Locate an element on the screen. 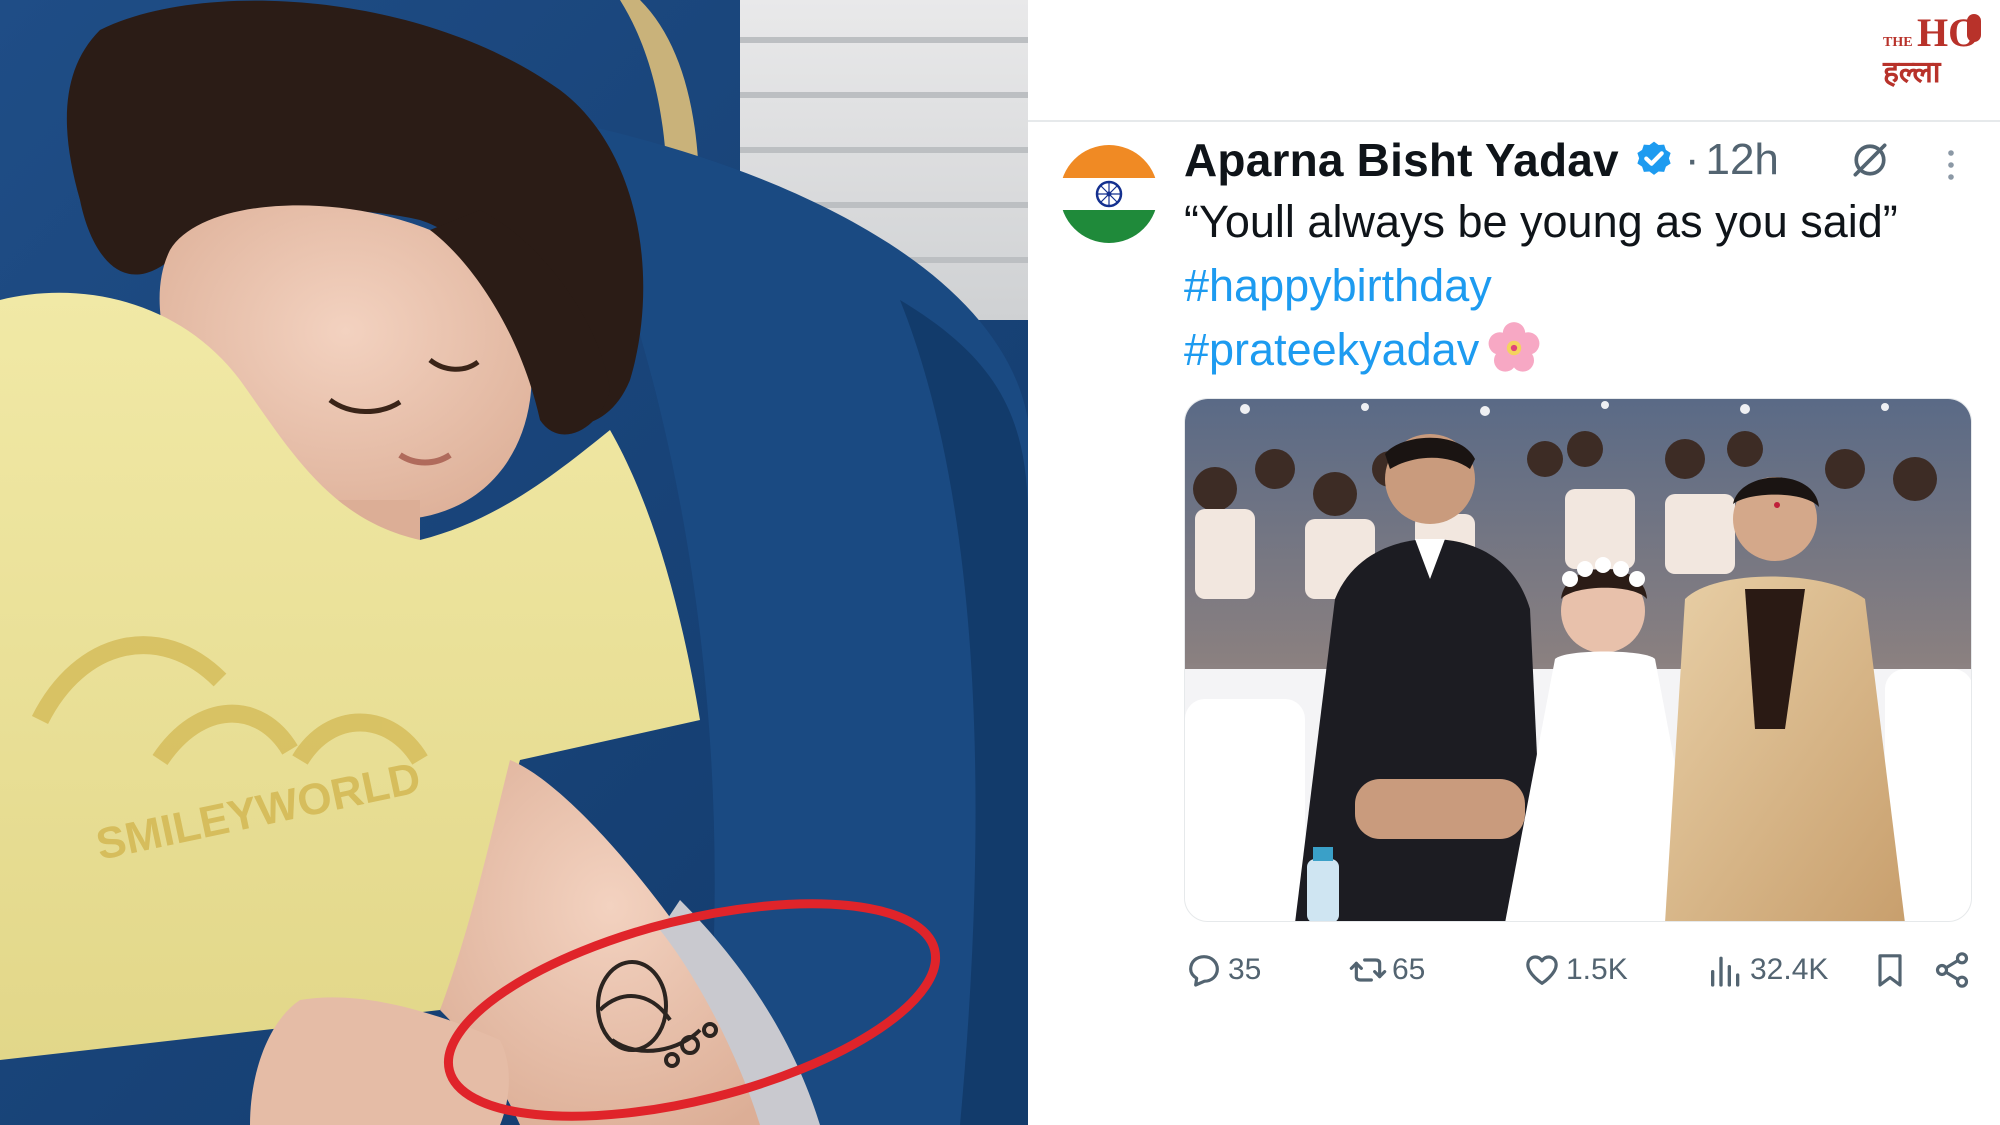 The width and height of the screenshot is (2000, 1125). logo-script-text: हल्ला is located at coordinates (1912, 72).